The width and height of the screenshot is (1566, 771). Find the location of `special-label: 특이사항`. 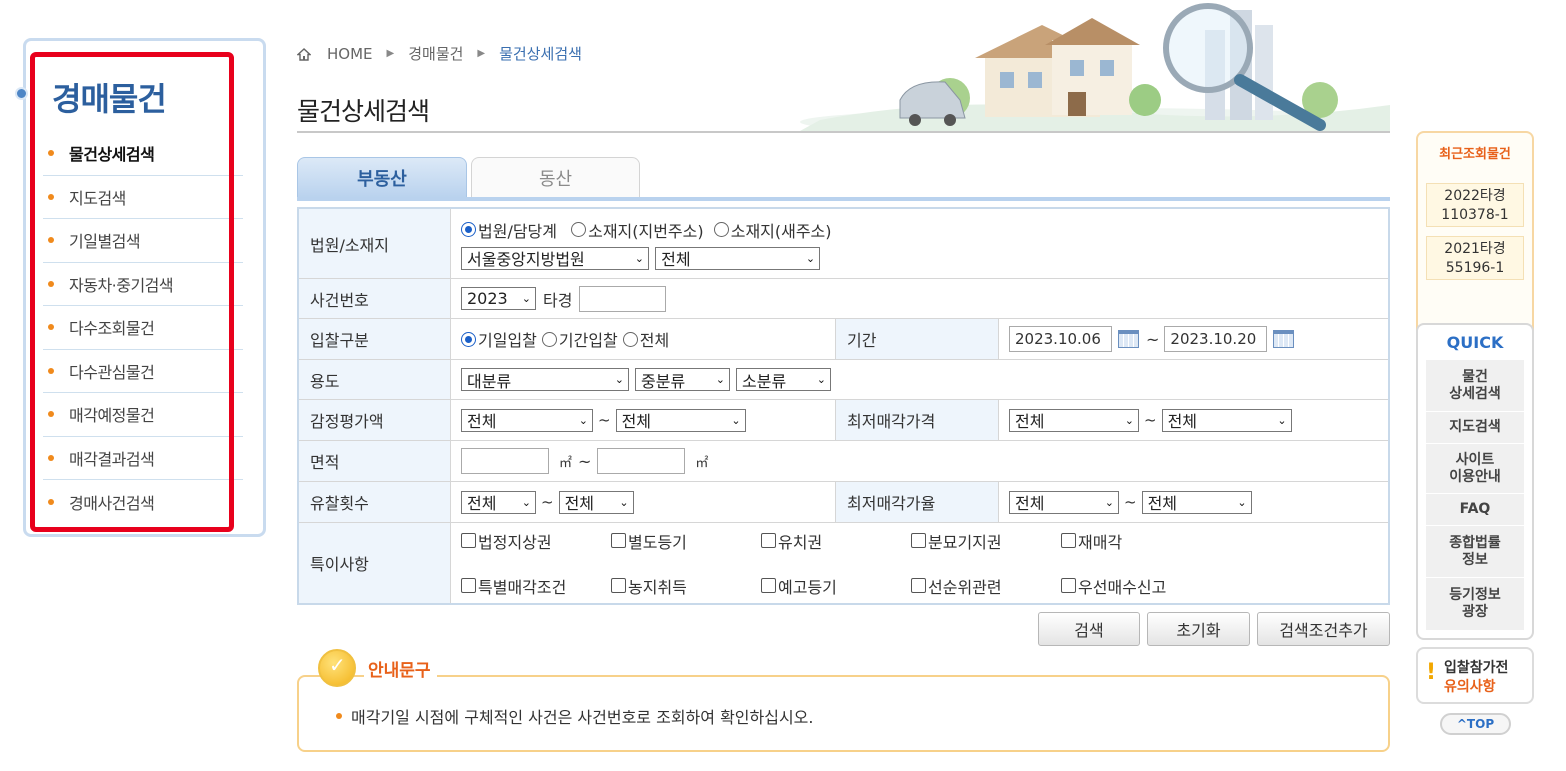

special-label: 특이사항 is located at coordinates (375, 563).